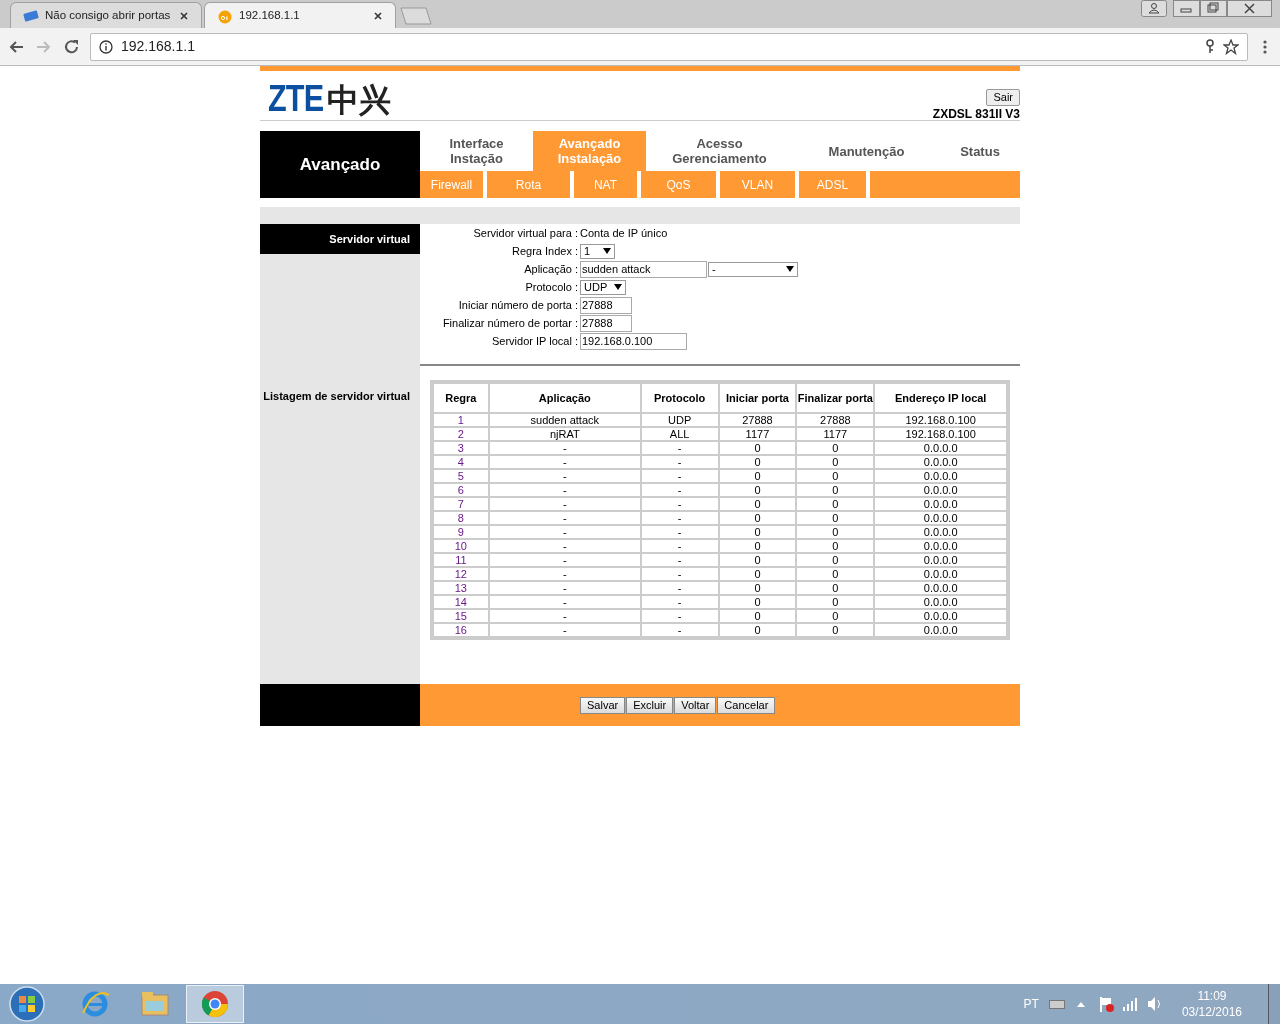 The height and width of the screenshot is (1024, 1280). What do you see at coordinates (461, 420) in the screenshot?
I see `table-cell: 1` at bounding box center [461, 420].